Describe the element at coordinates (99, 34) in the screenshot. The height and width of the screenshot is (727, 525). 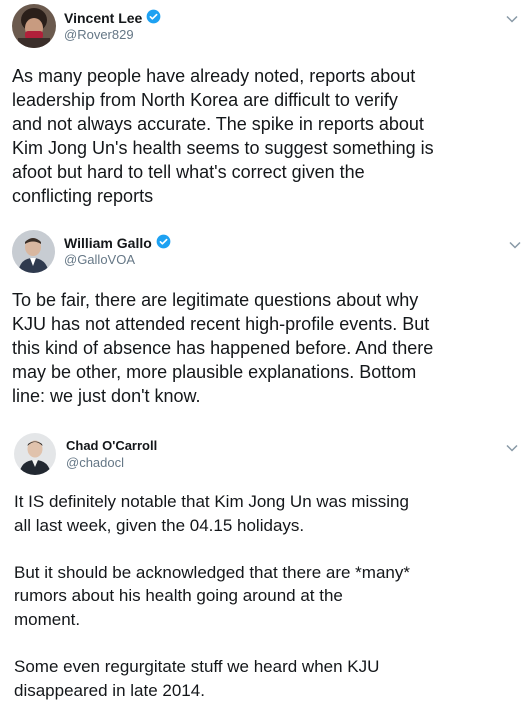
I see `user-handle: @Rover829` at that location.